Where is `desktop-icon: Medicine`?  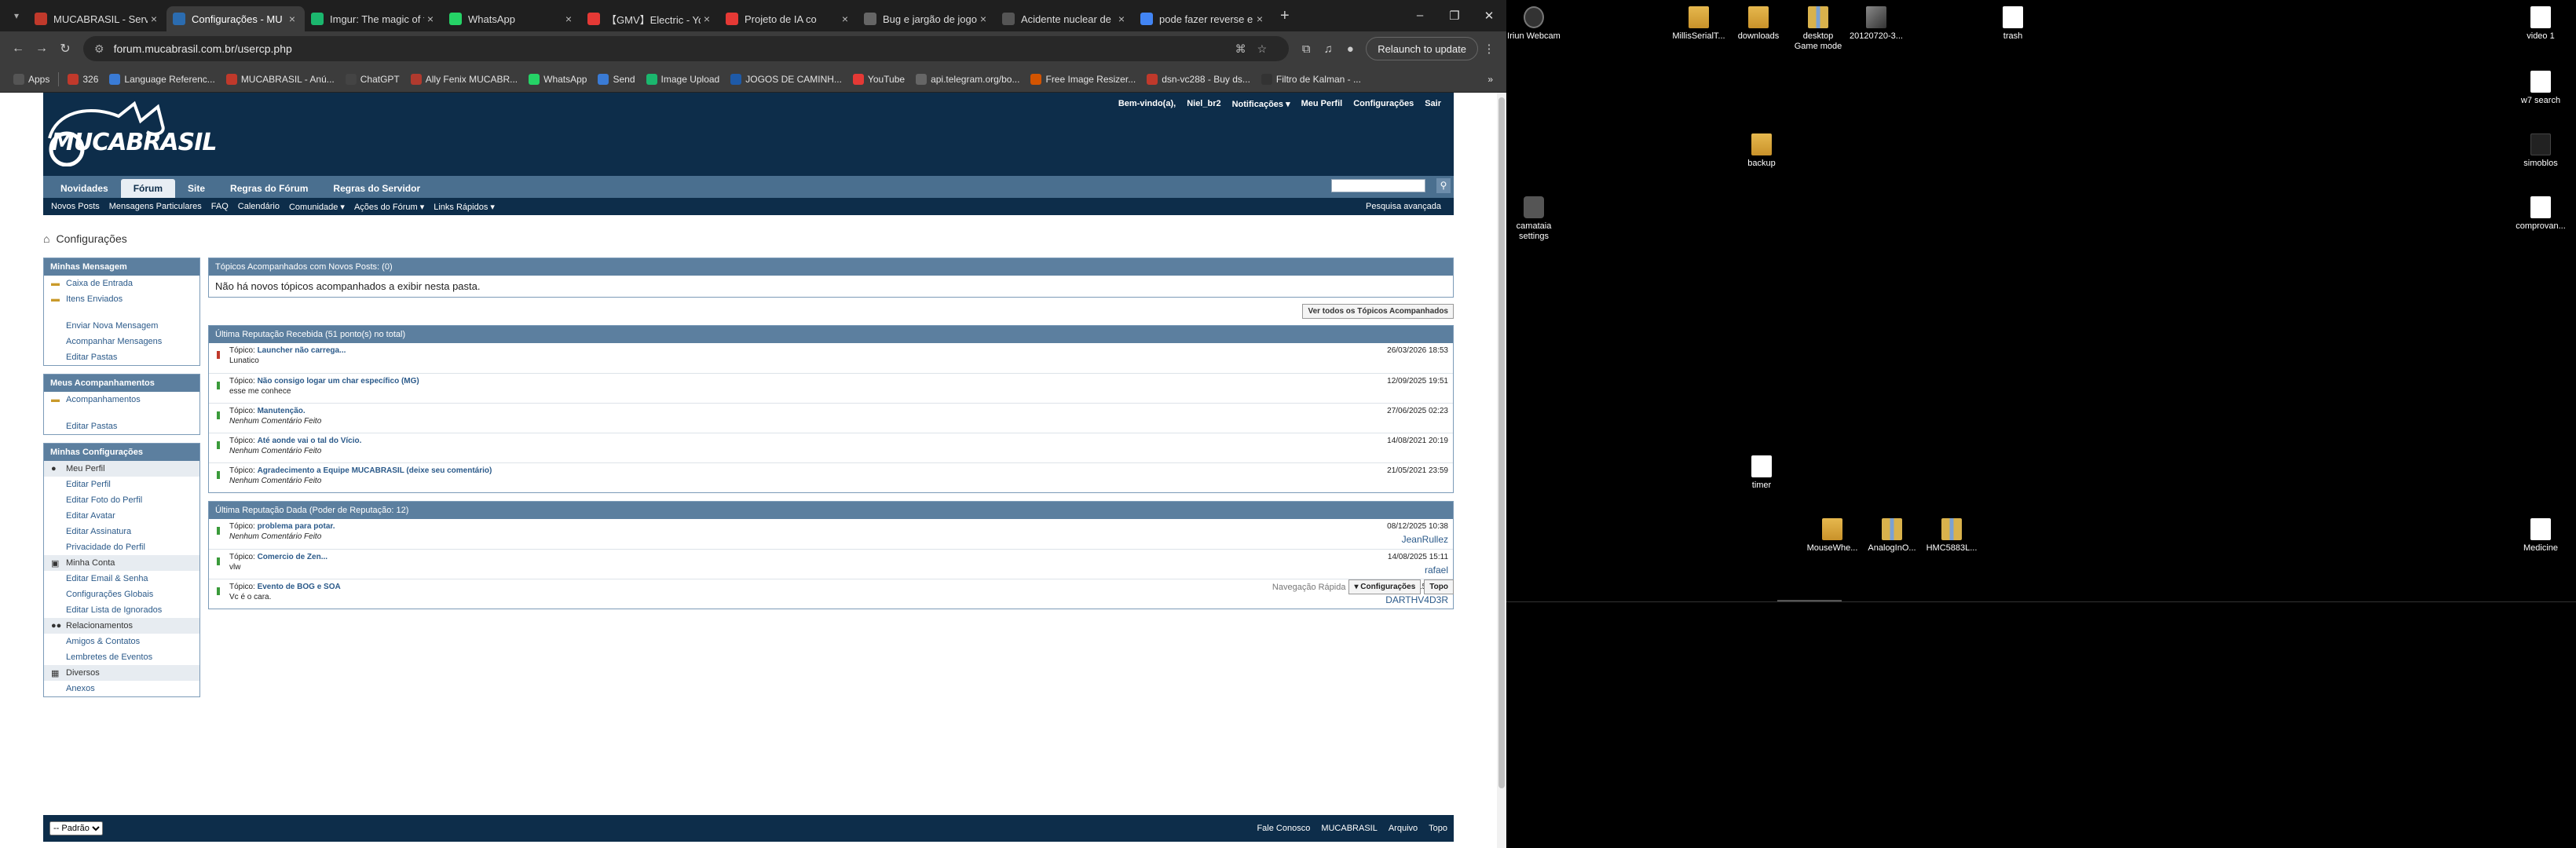
desktop-icon: Medicine is located at coordinates (2541, 536).